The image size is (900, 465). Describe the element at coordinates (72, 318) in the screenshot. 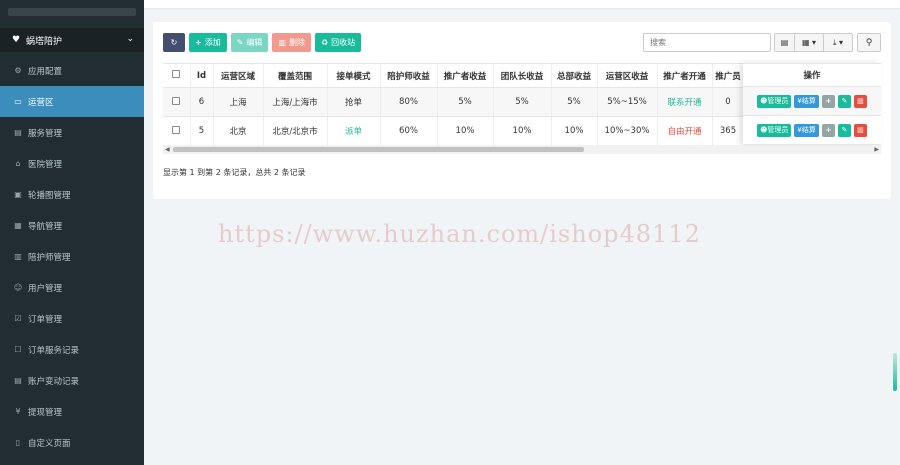

I see `sidebar-item: ☑ 订单管理` at that location.